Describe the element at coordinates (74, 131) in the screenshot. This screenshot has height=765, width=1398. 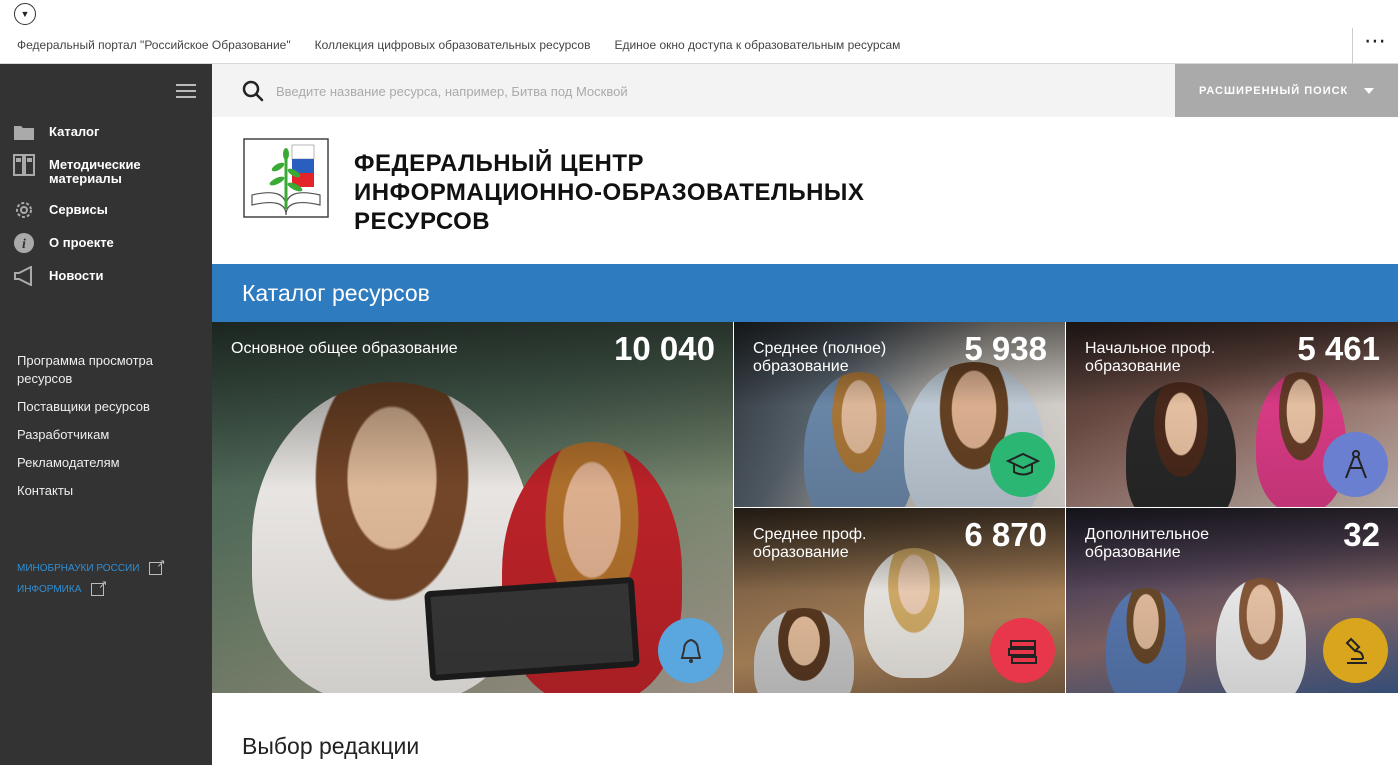
I see `sidebar-item-label: Каталог` at that location.